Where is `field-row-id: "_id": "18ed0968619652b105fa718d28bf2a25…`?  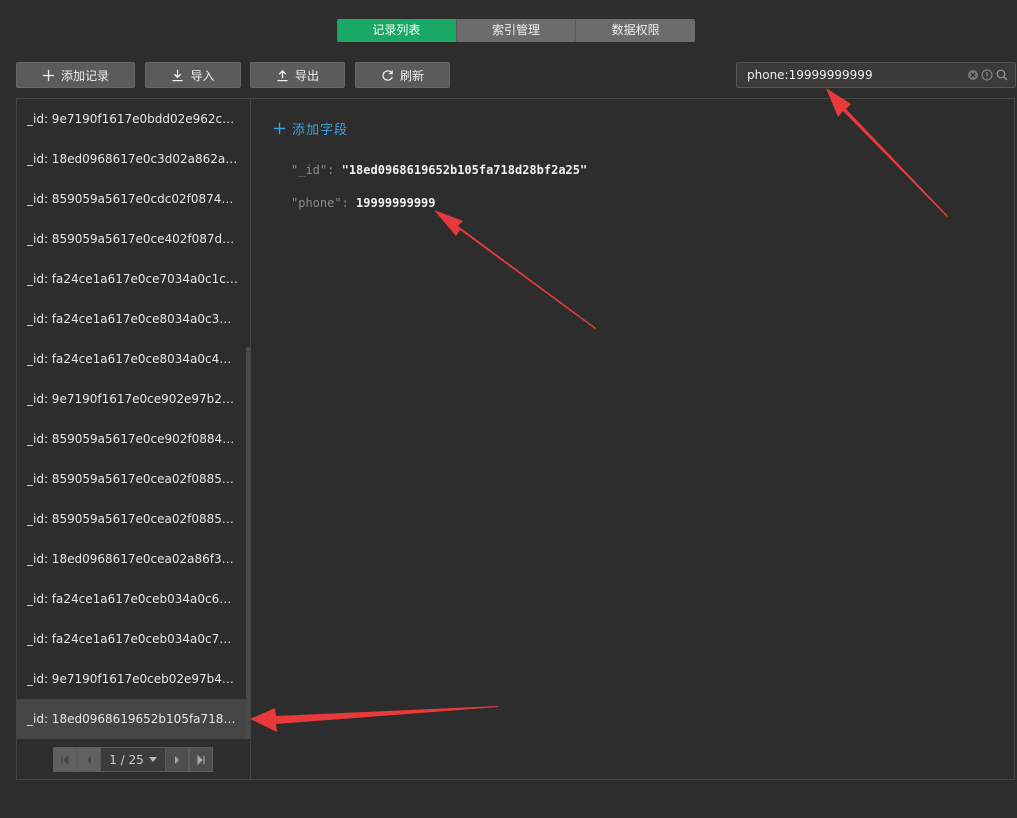 field-row-id: "_id": "18ed0968619652b105fa718d28bf2a25… is located at coordinates (439, 170).